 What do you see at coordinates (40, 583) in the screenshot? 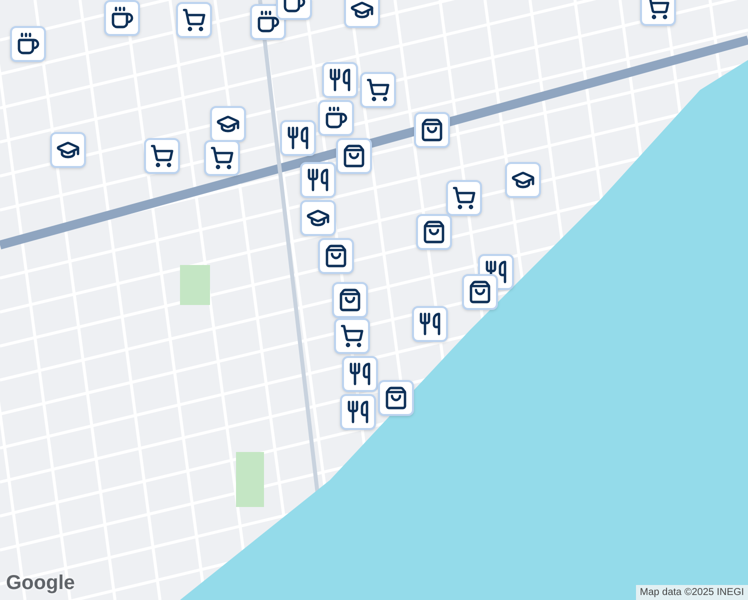
I see `map-logo: Google` at bounding box center [40, 583].